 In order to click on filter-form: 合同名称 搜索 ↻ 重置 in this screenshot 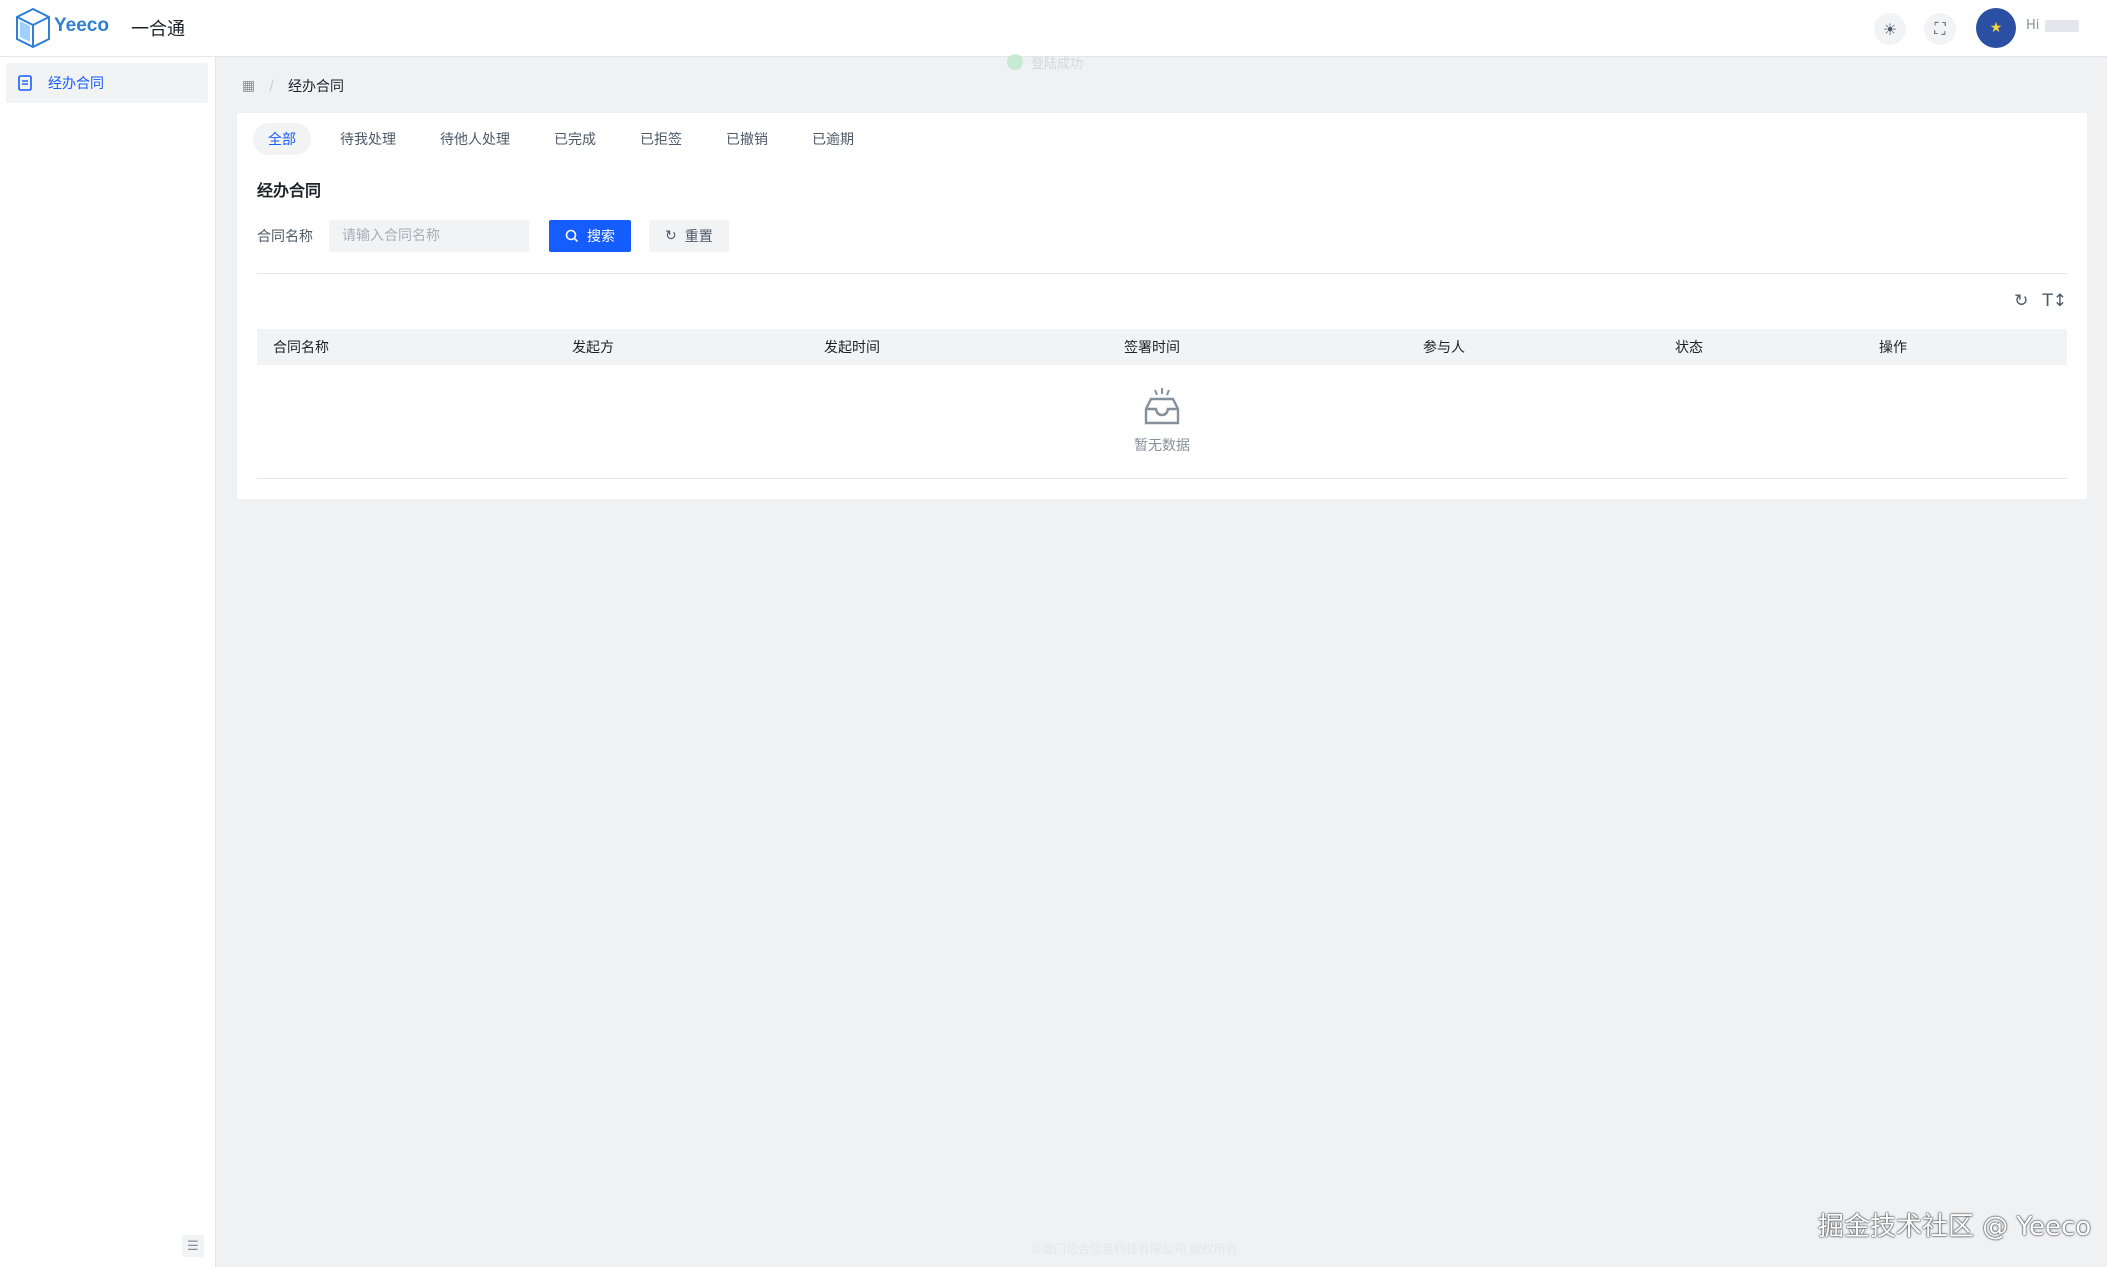, I will do `click(493, 236)`.